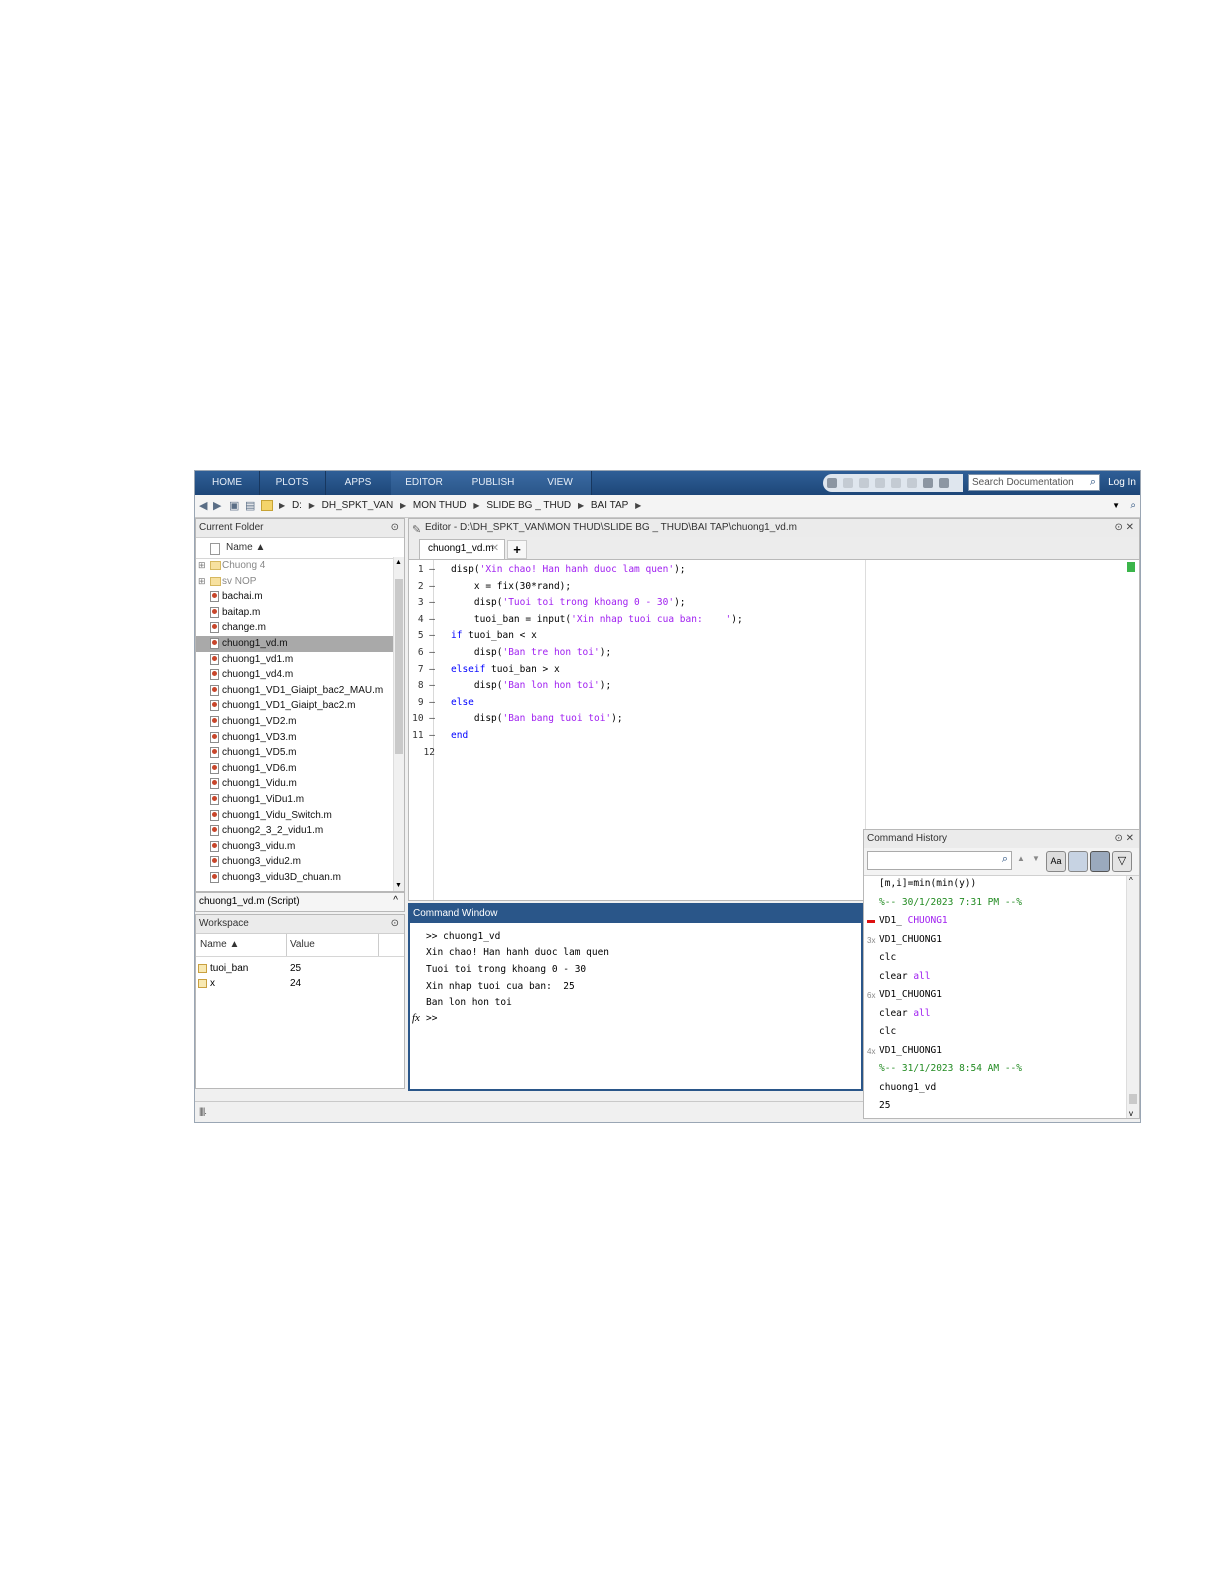 This screenshot has height=1585, width=1225. What do you see at coordinates (462, 549) in the screenshot?
I see `editor-tab-chuong1-vd: chuong1_vd.m ✕` at bounding box center [462, 549].